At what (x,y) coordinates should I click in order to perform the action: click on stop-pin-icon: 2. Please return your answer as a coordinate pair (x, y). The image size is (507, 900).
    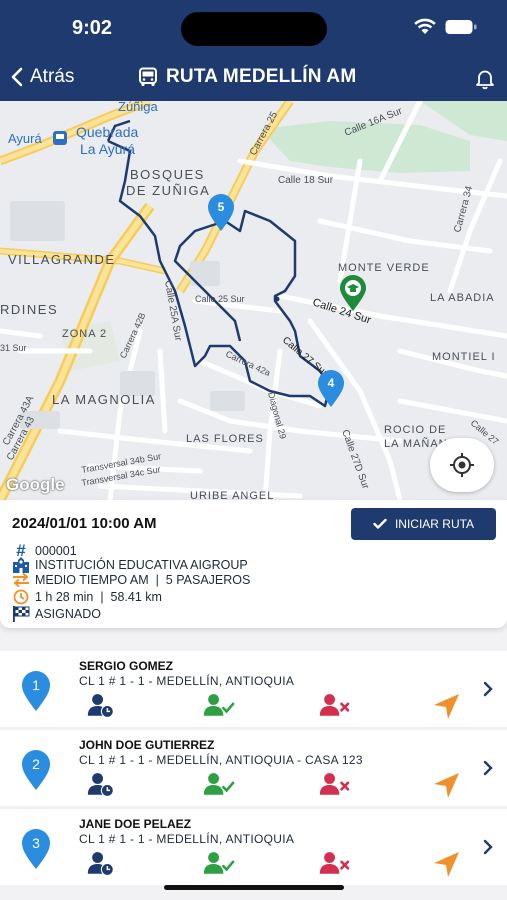
    Looking at the image, I should click on (36, 770).